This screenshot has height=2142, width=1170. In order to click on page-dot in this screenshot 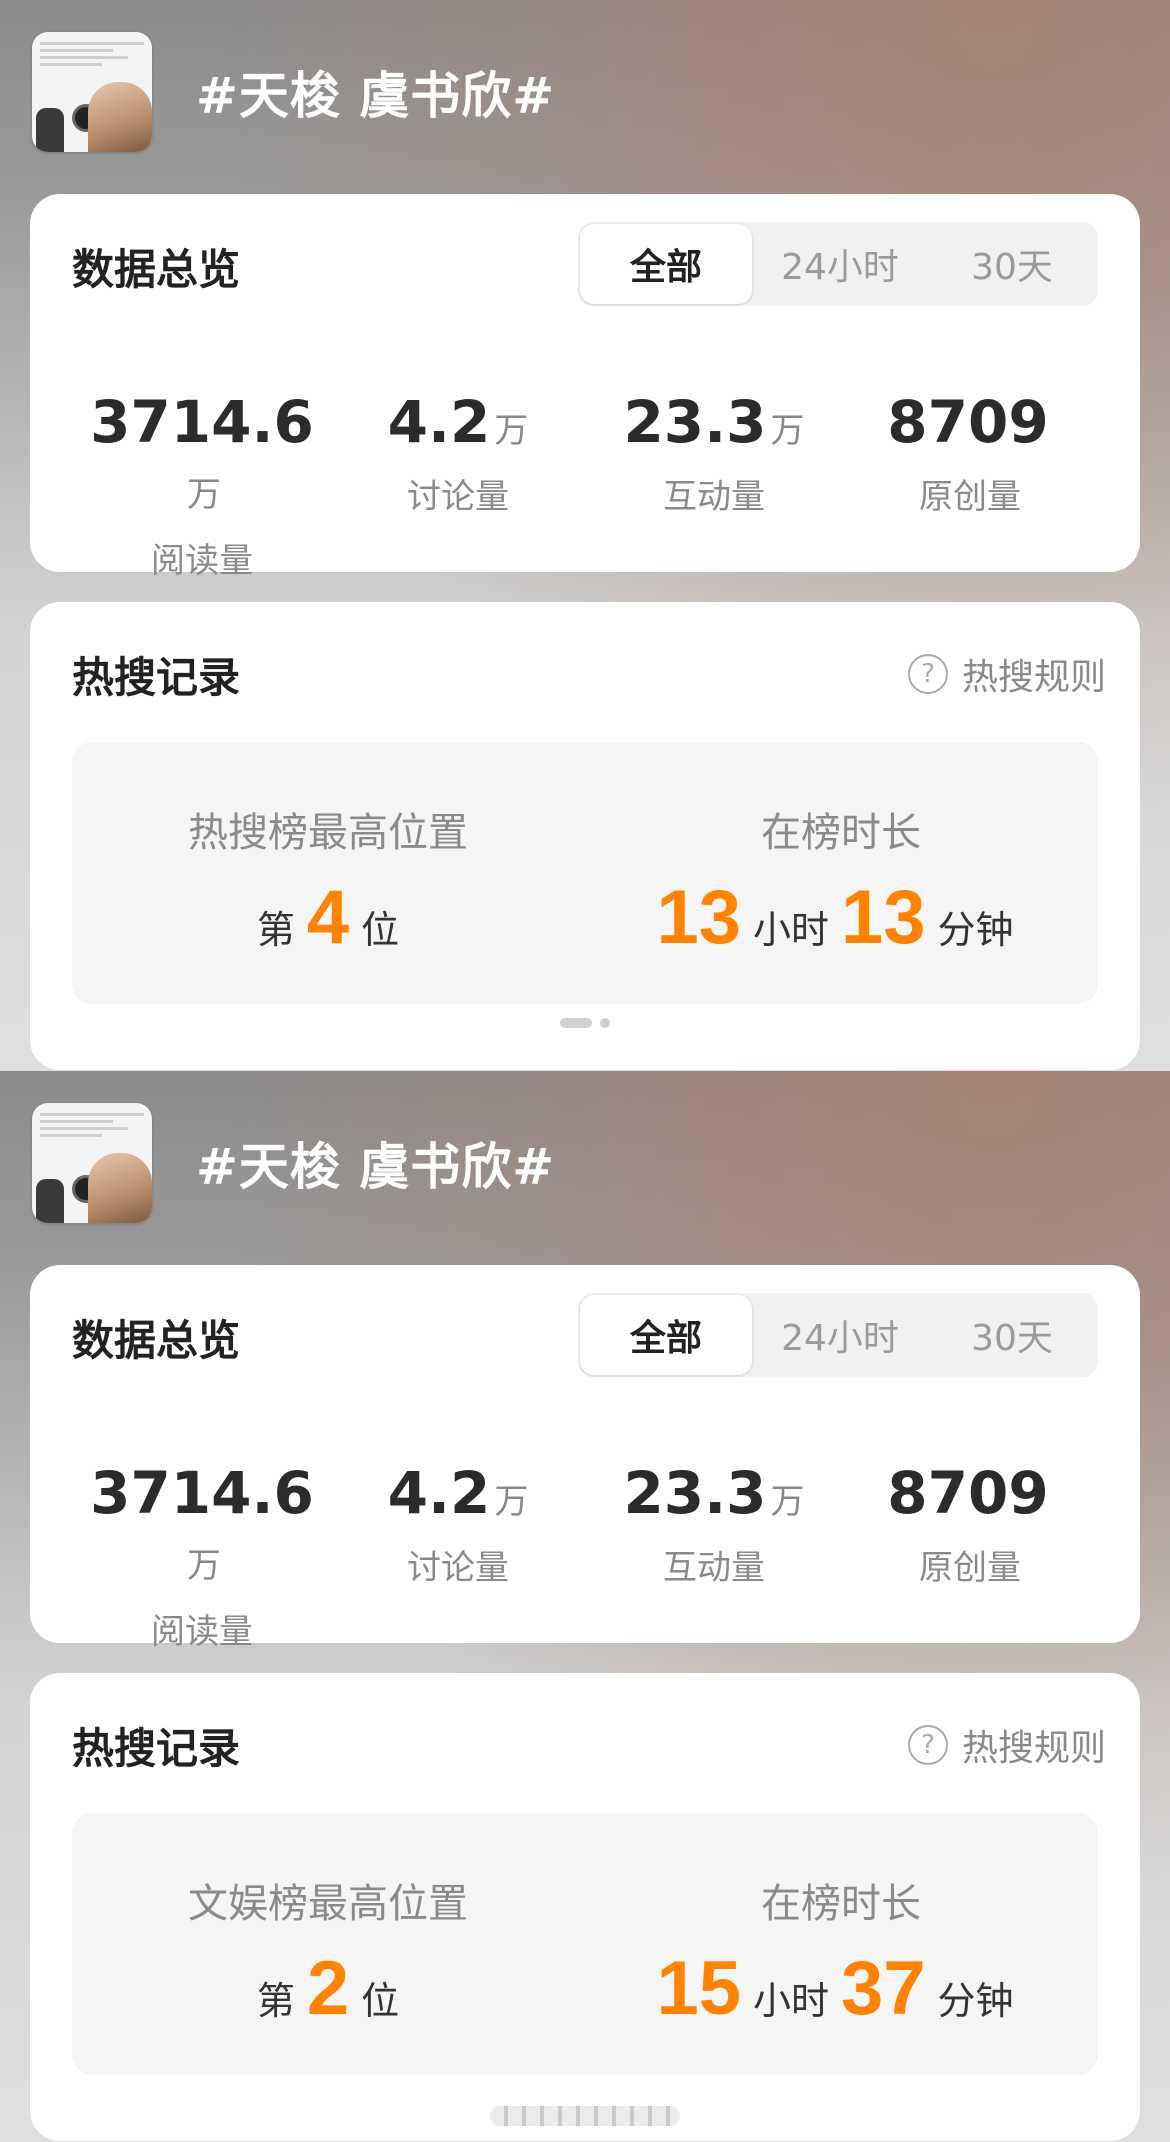, I will do `click(605, 1023)`.